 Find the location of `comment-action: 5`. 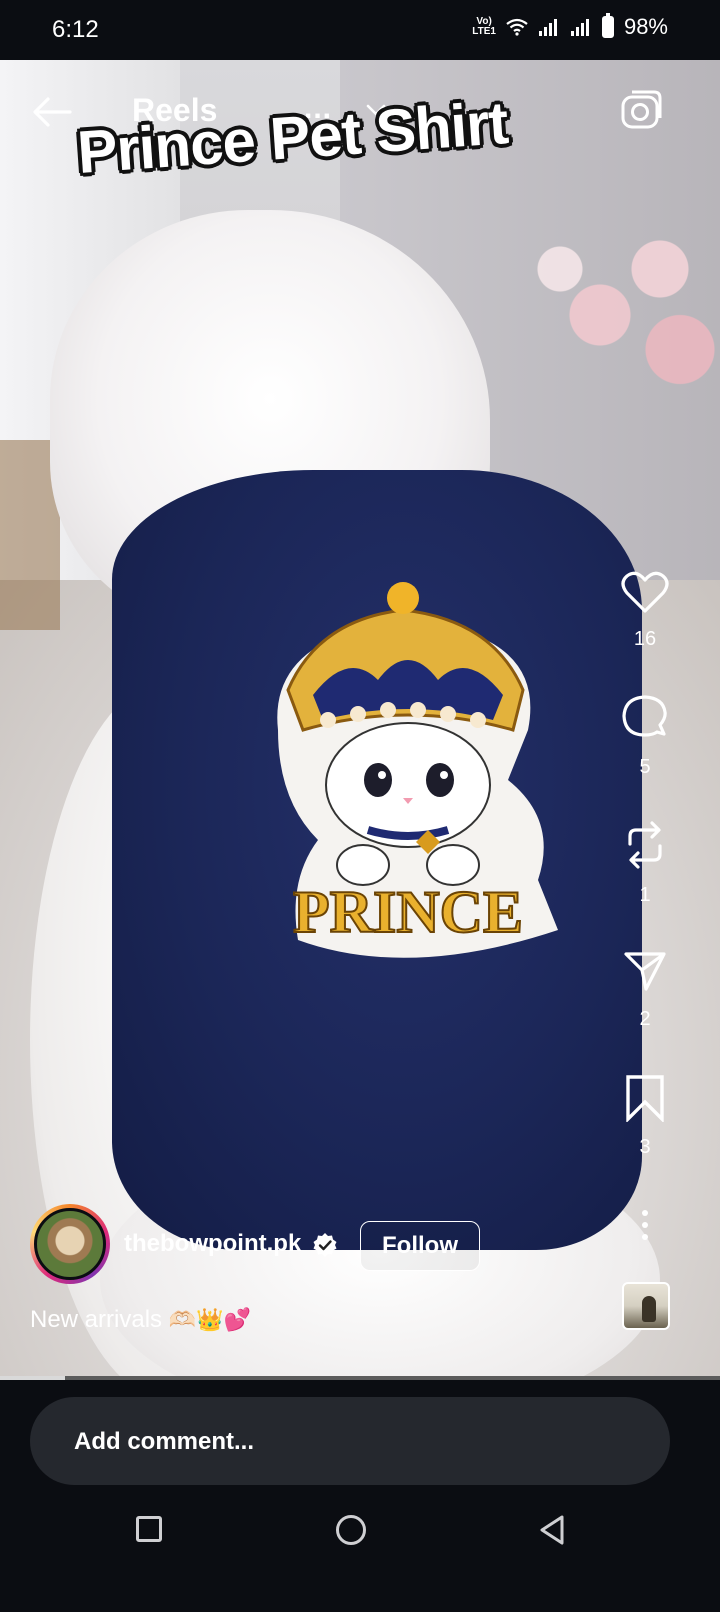

comment-action: 5 is located at coordinates (645, 736).